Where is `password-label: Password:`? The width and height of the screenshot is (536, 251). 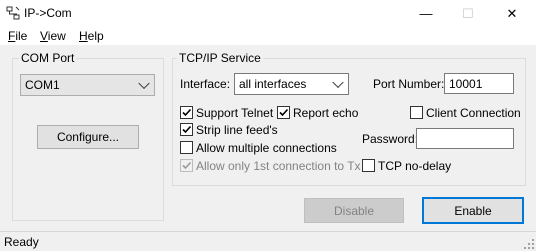 password-label: Password: is located at coordinates (390, 139).